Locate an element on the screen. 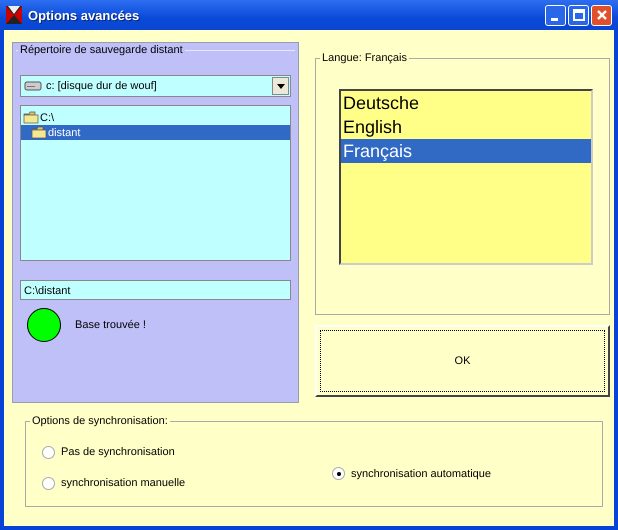 This screenshot has width=618, height=530. folder-item: distant is located at coordinates (155, 132).